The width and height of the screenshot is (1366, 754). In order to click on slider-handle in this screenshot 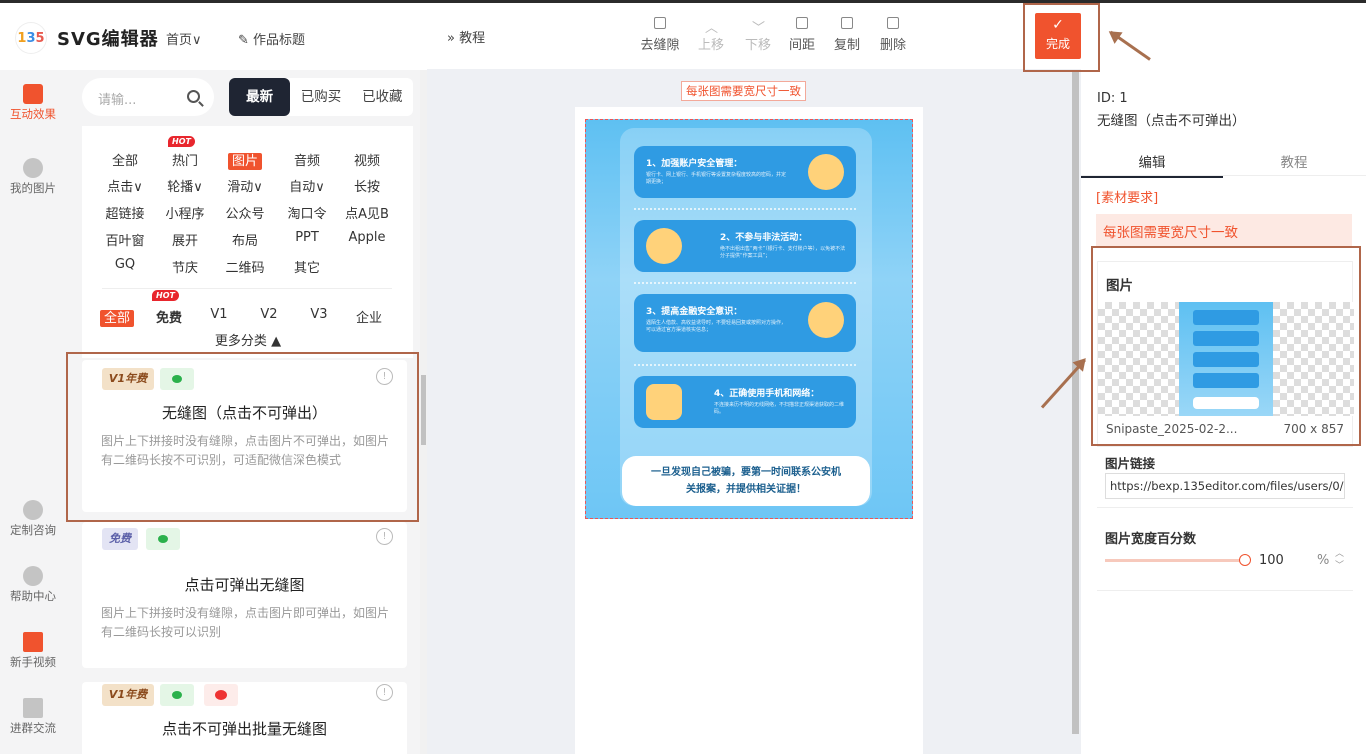, I will do `click(1245, 560)`.